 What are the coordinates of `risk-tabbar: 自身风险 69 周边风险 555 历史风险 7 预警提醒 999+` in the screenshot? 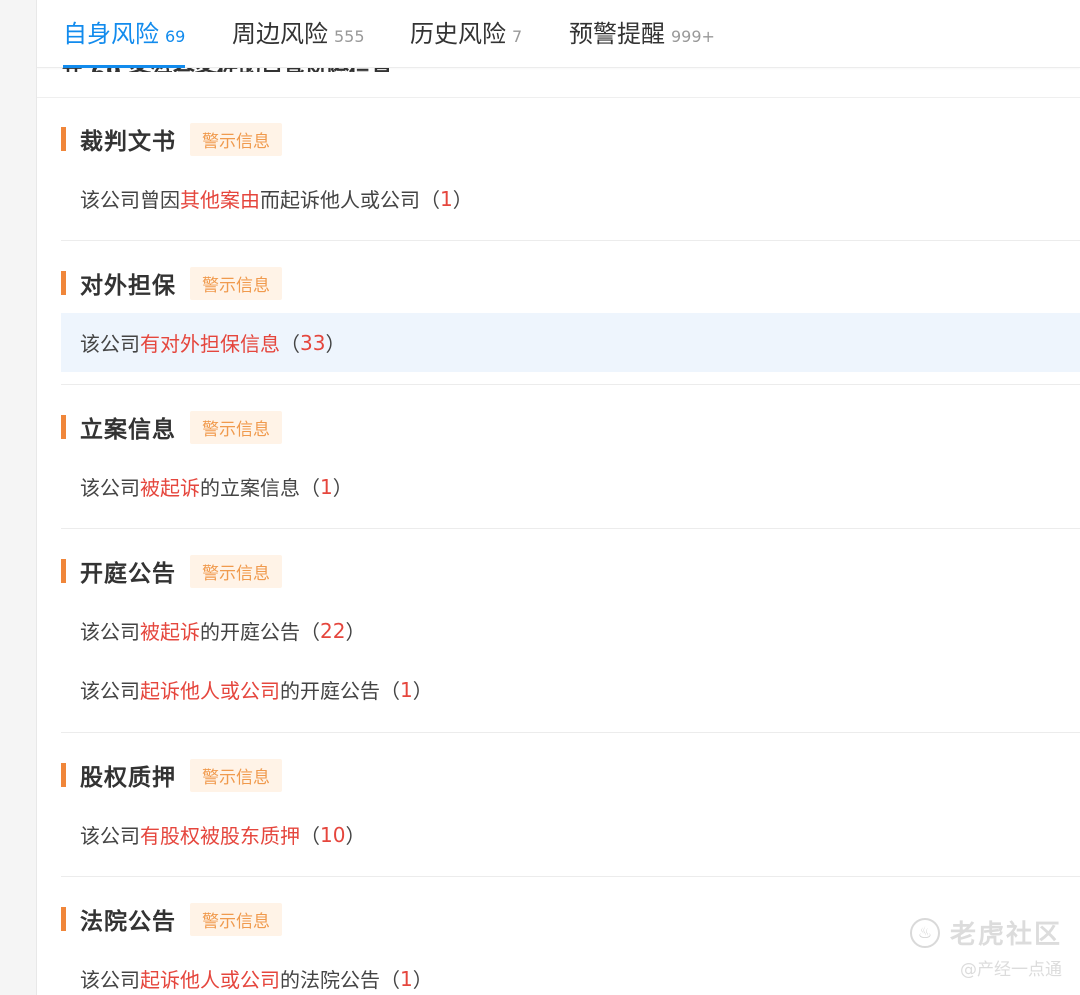 It's located at (558, 34).